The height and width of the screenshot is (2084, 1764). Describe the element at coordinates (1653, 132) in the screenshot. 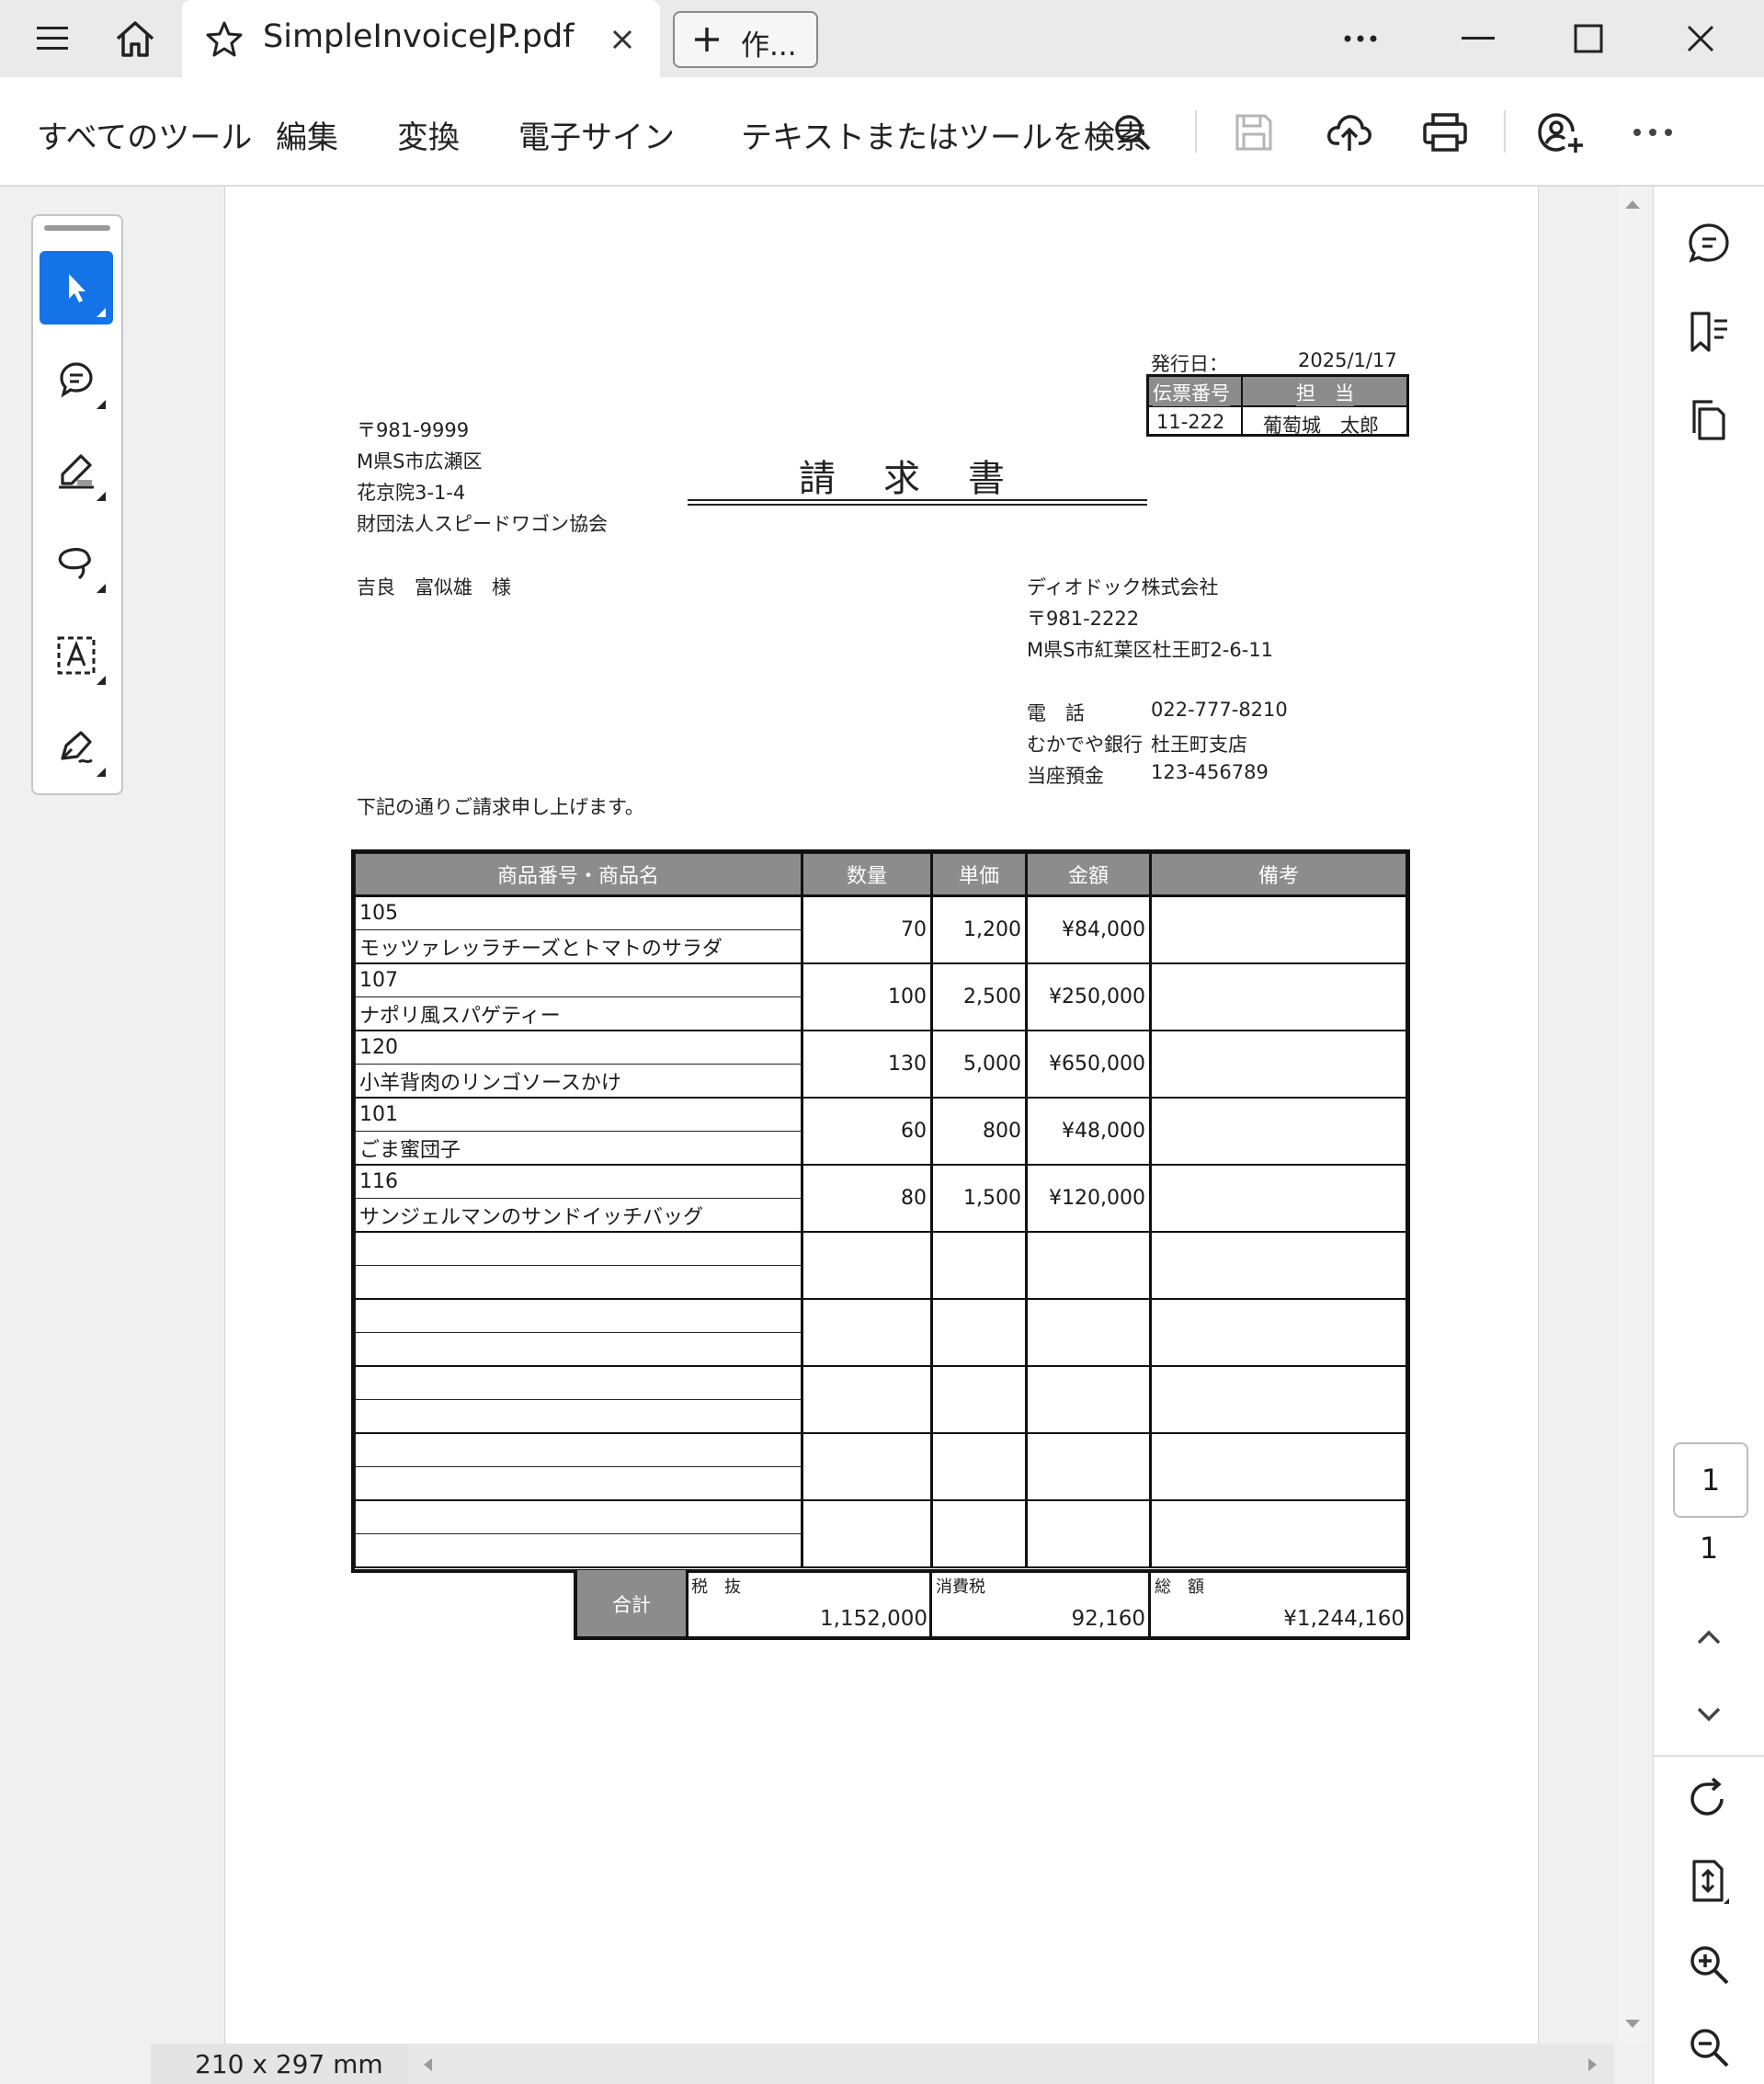

I see `more-options-icon` at that location.